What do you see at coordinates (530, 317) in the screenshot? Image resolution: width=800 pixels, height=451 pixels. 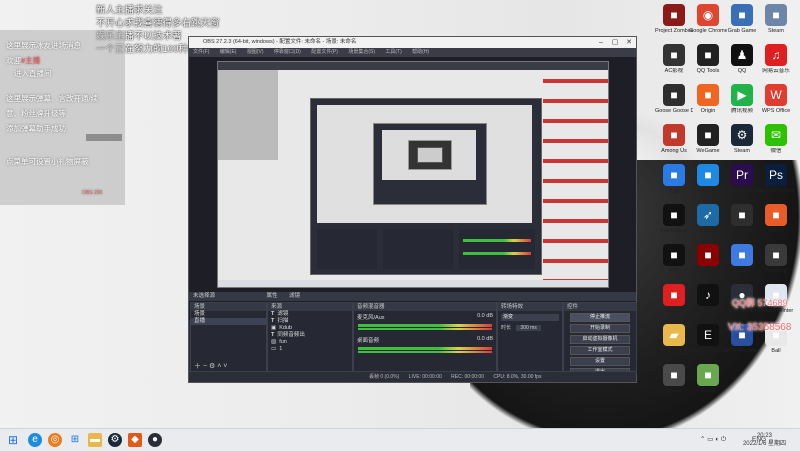 I see `transition-select: 渐变` at bounding box center [530, 317].